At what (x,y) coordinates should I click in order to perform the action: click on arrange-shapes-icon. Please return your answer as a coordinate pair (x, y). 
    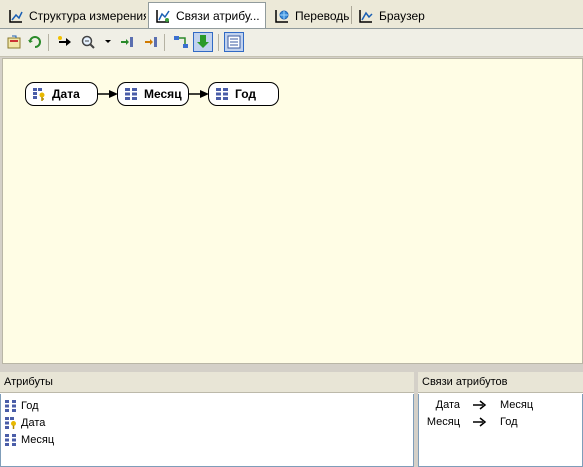
    Looking at the image, I should click on (181, 42).